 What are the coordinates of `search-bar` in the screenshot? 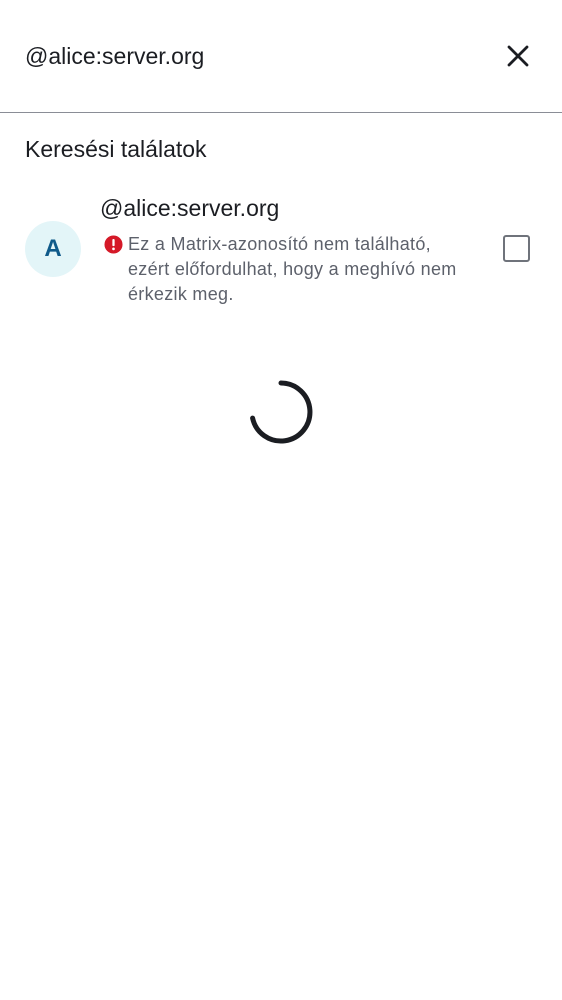 It's located at (281, 56).